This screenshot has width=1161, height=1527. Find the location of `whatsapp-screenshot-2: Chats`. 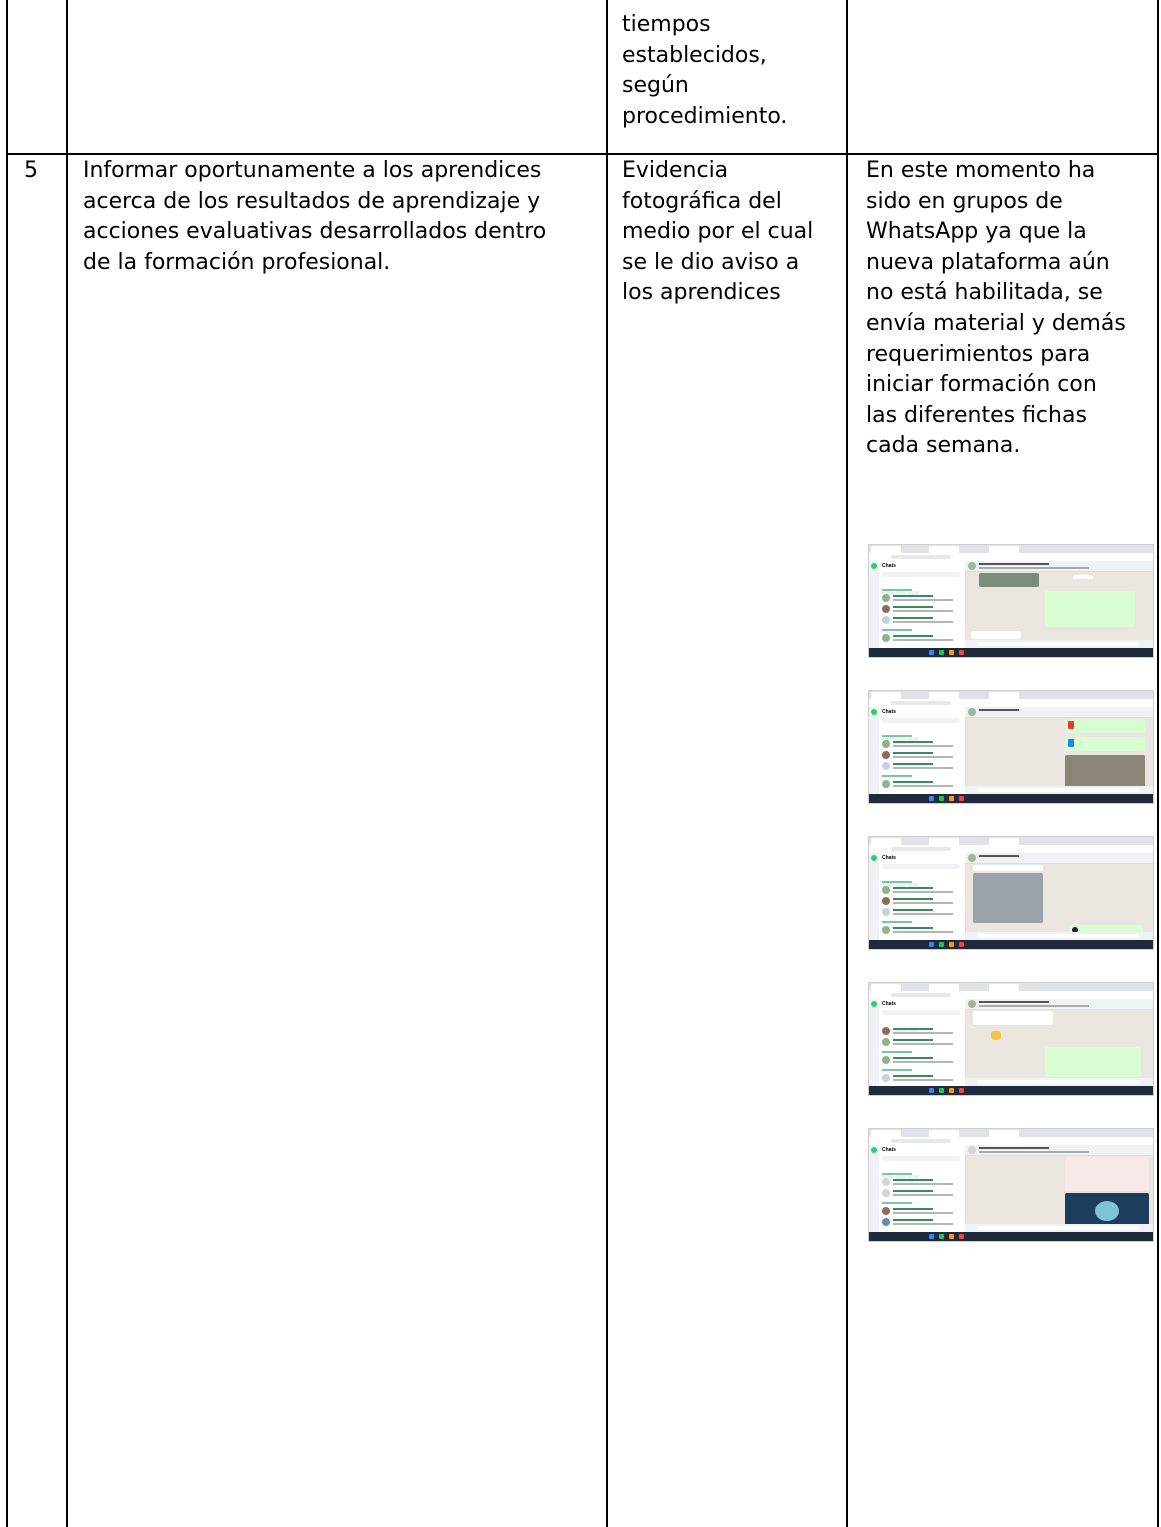

whatsapp-screenshot-2: Chats is located at coordinates (1011, 747).